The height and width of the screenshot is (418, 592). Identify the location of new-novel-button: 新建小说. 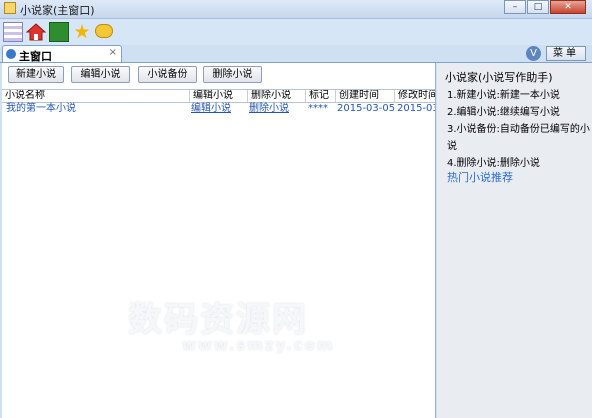
(36, 74).